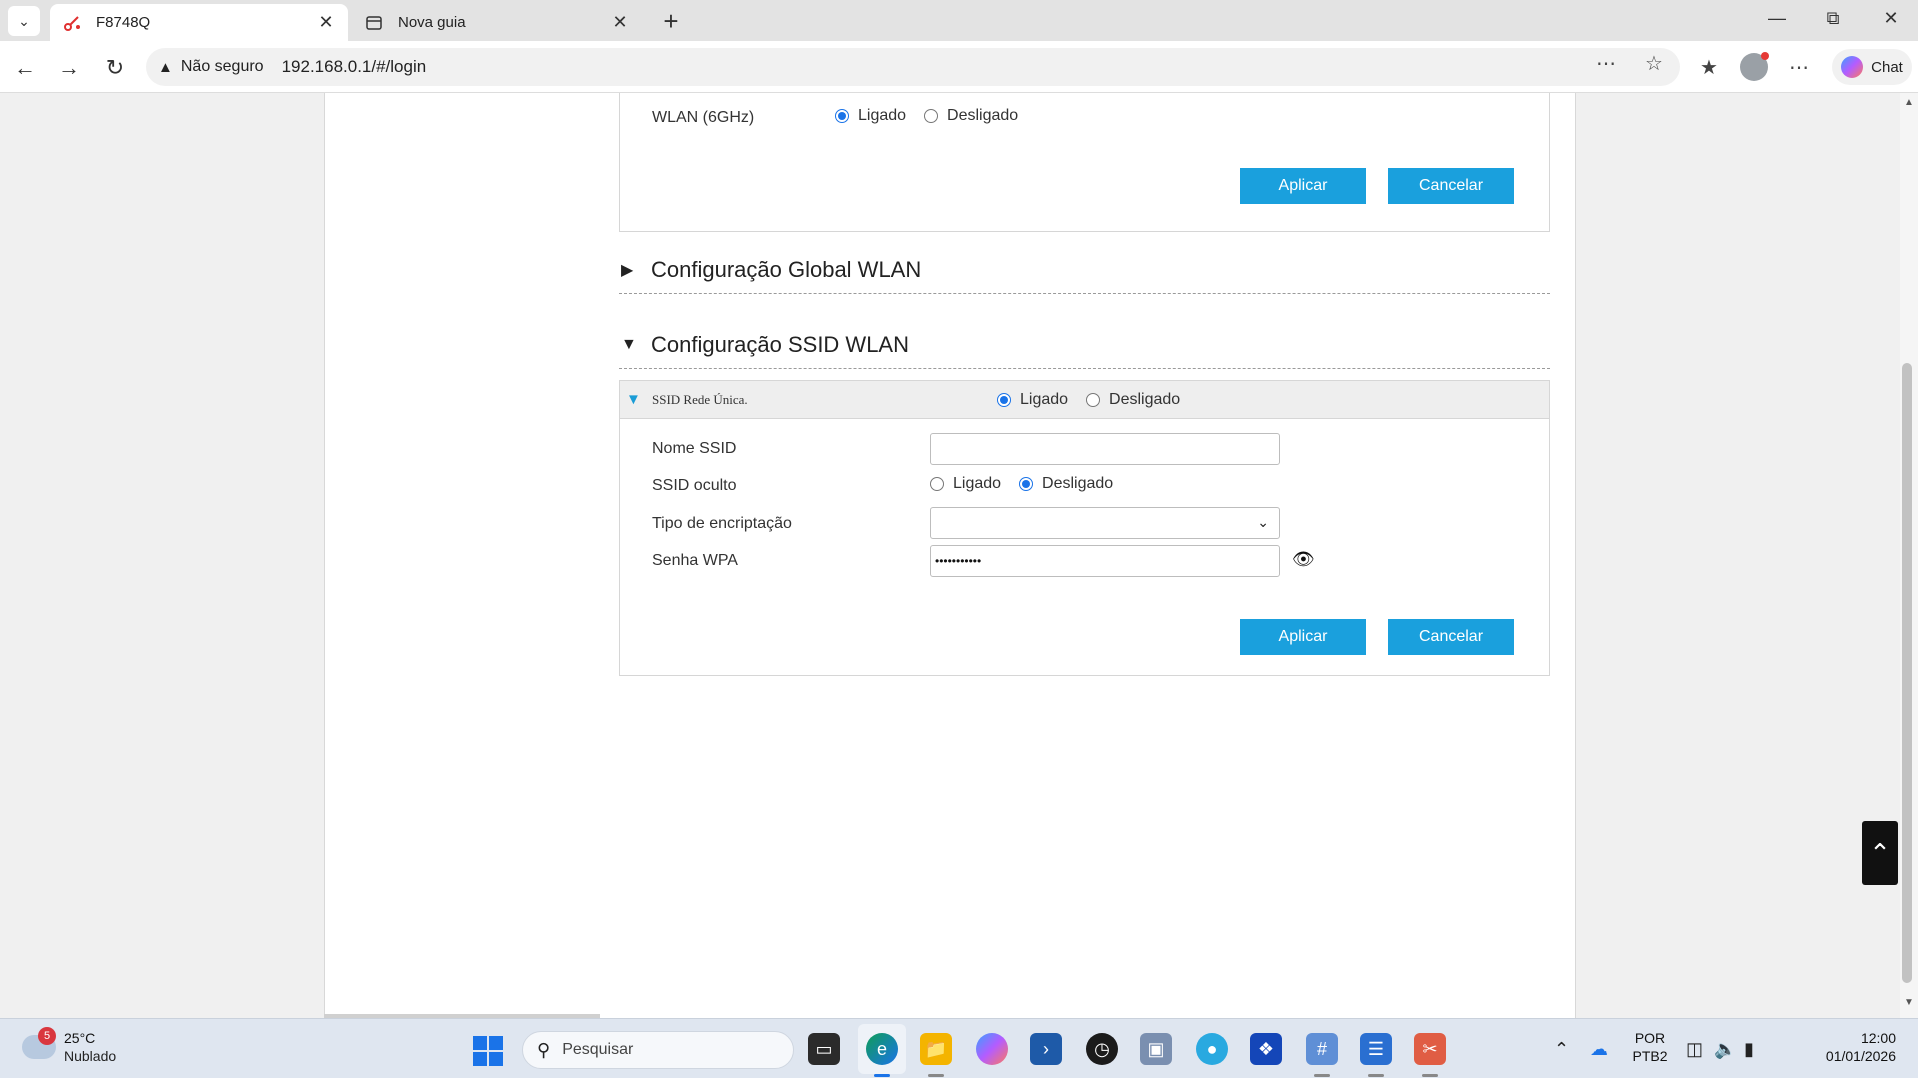 The image size is (1918, 1078). What do you see at coordinates (374, 23) in the screenshot?
I see `new-tab-favicon-icon` at bounding box center [374, 23].